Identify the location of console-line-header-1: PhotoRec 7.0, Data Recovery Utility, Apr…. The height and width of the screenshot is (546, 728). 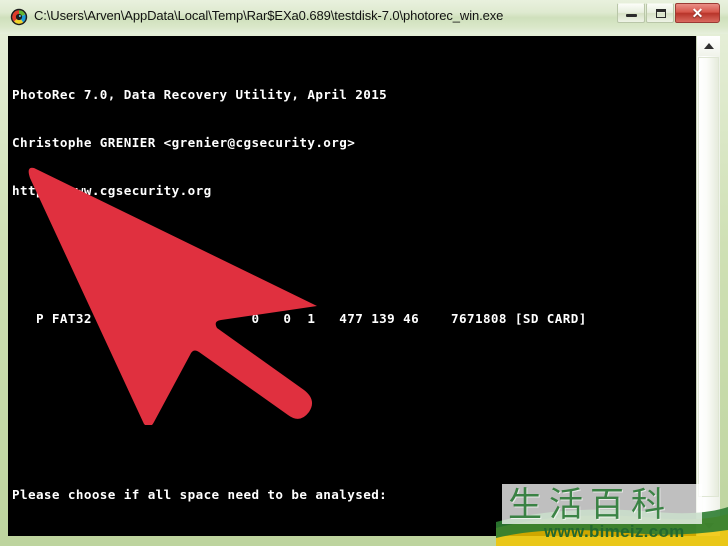
(200, 94).